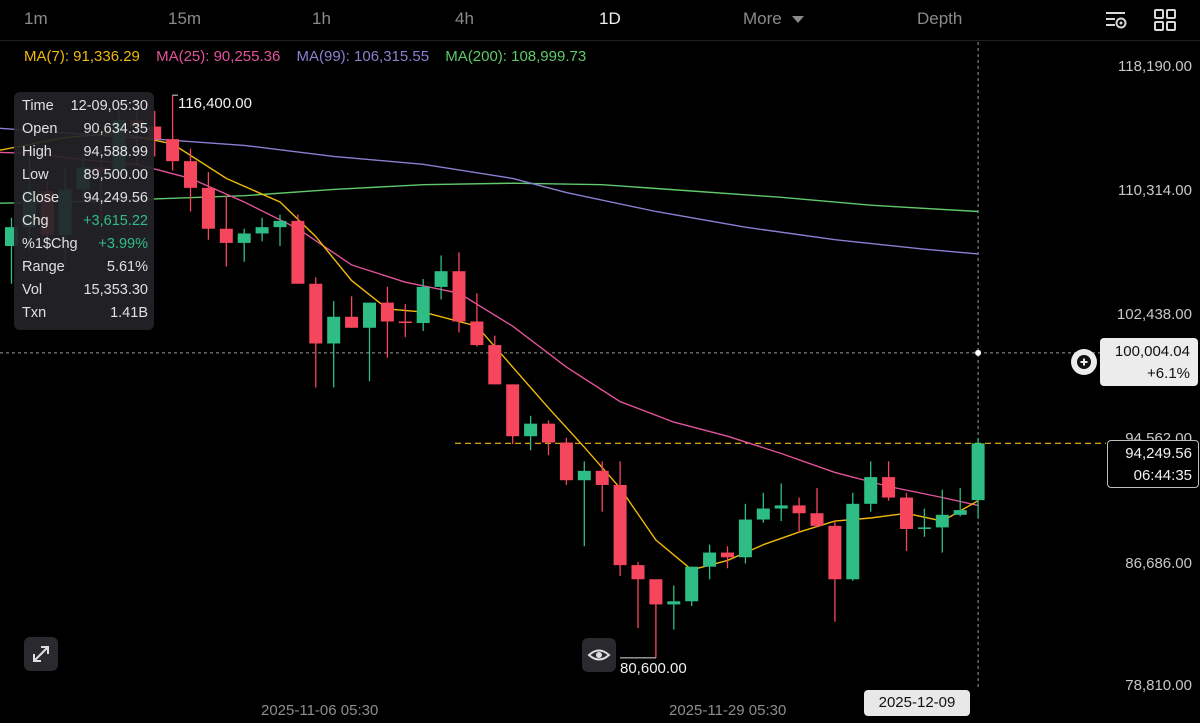 This screenshot has height=723, width=1200. What do you see at coordinates (32, 290) in the screenshot?
I see `info-key: Vol` at bounding box center [32, 290].